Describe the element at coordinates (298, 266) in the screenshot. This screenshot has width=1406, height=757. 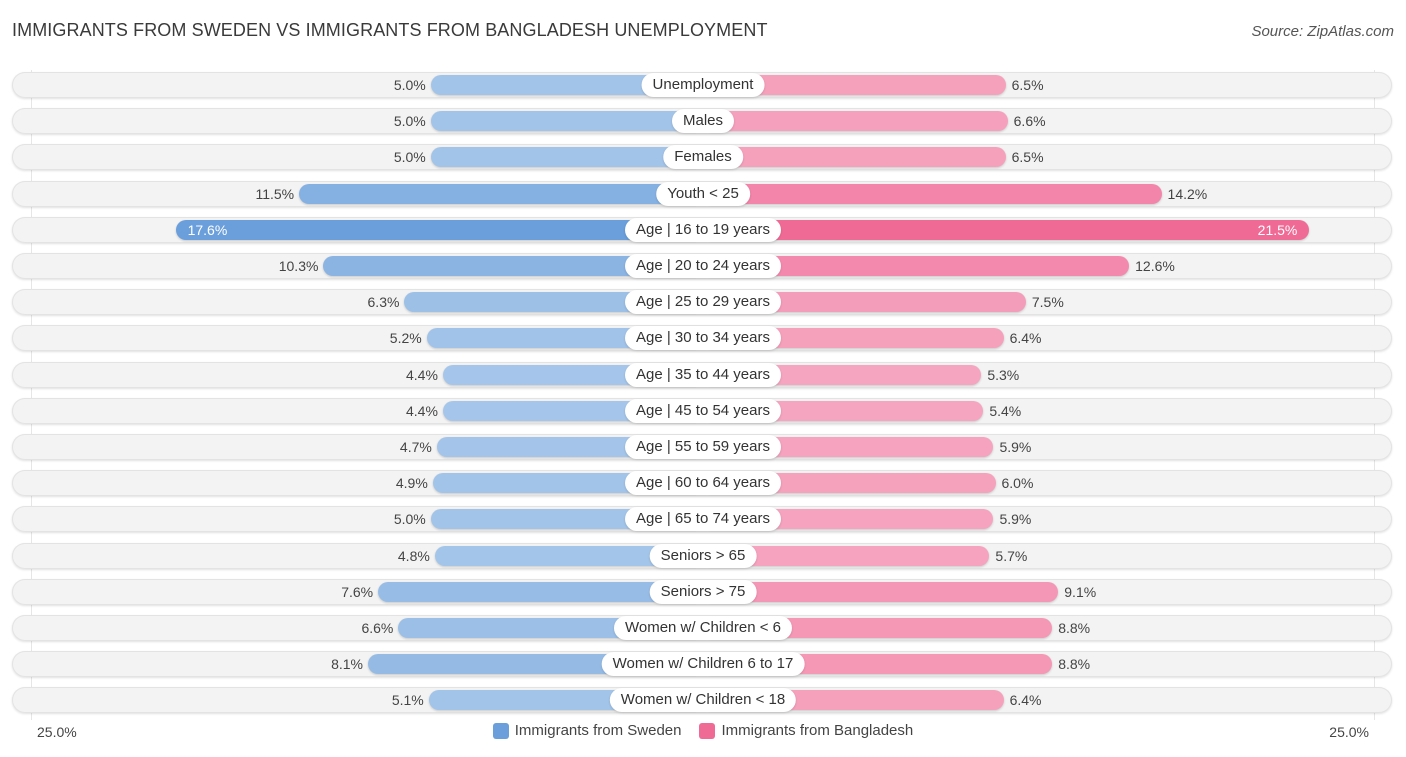
I see `value-label-sweden: 10.3%` at that location.